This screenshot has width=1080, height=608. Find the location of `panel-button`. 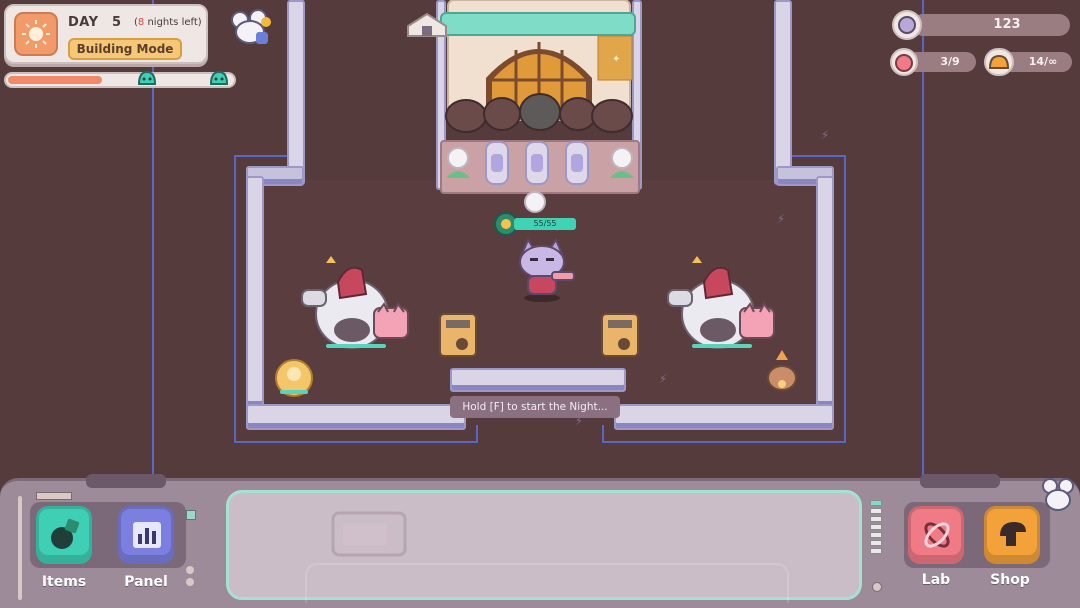

panel-button is located at coordinates (146, 535).